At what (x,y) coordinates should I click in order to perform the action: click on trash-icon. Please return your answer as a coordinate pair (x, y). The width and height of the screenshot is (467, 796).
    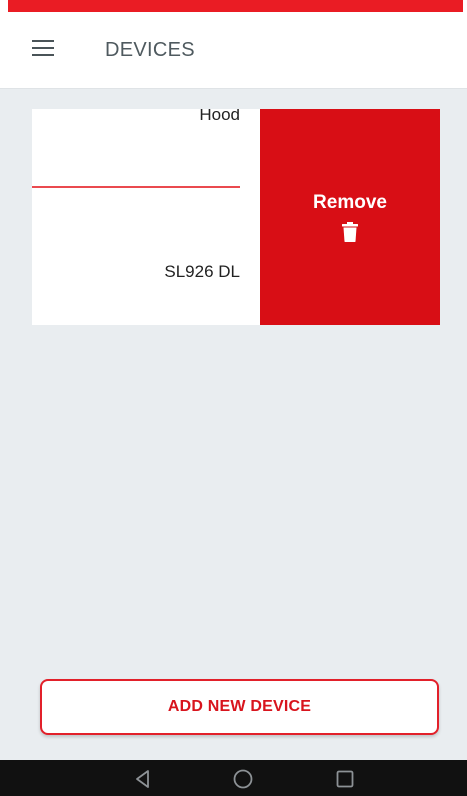
    Looking at the image, I should click on (350, 232).